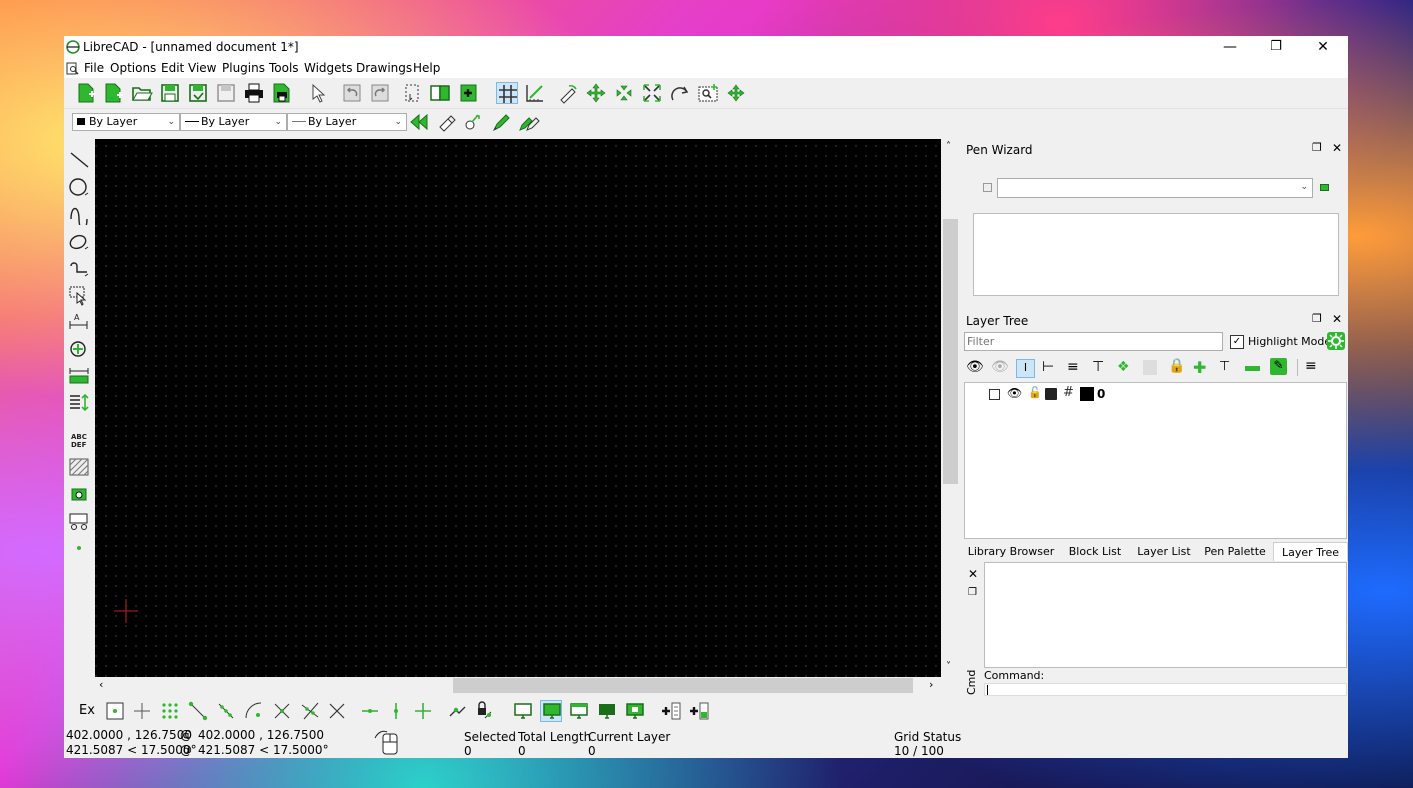  I want to click on collapse-layers-icon: ⊤, so click(1098, 367).